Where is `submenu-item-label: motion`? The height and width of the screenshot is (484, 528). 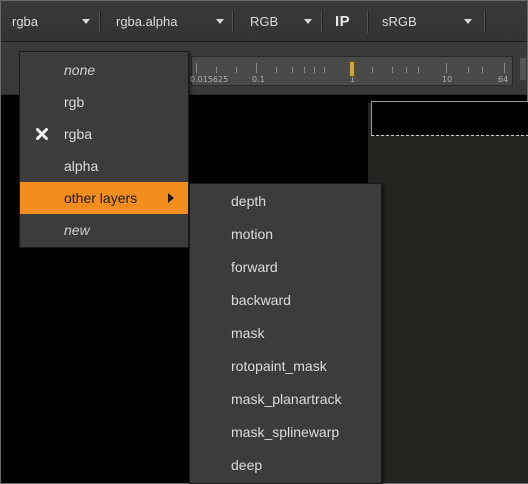
submenu-item-label: motion is located at coordinates (252, 234).